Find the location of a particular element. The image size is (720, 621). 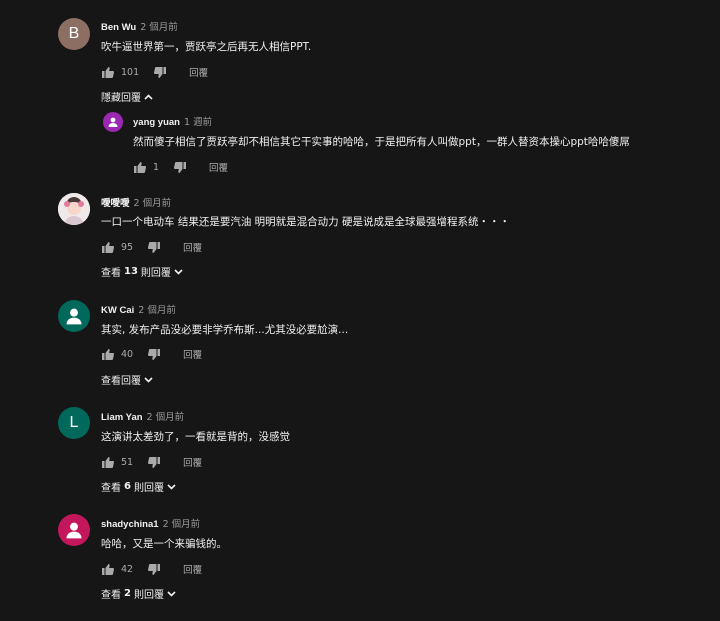

comment-text: 哈哈，又是一个来骗钱的。 is located at coordinates (164, 544).